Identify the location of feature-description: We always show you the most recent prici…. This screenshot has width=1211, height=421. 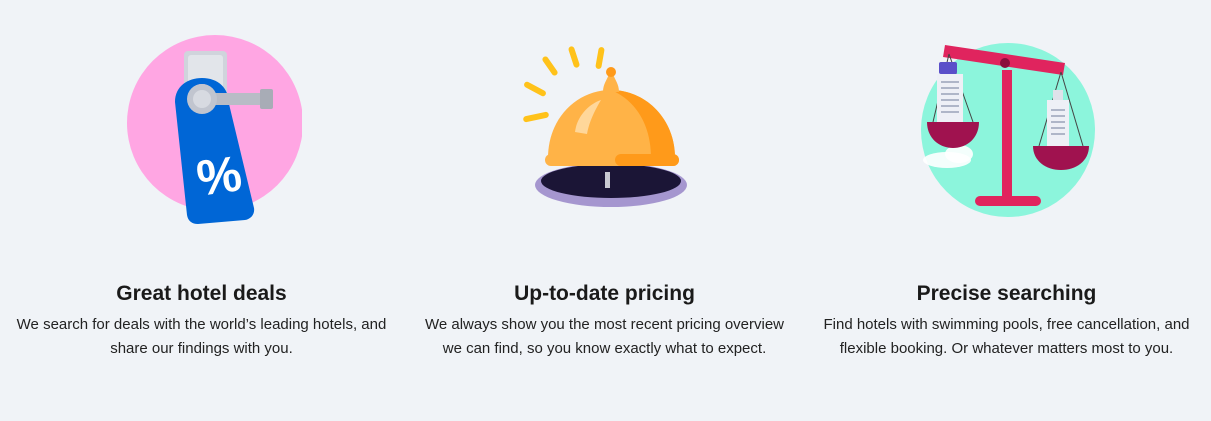
(604, 336).